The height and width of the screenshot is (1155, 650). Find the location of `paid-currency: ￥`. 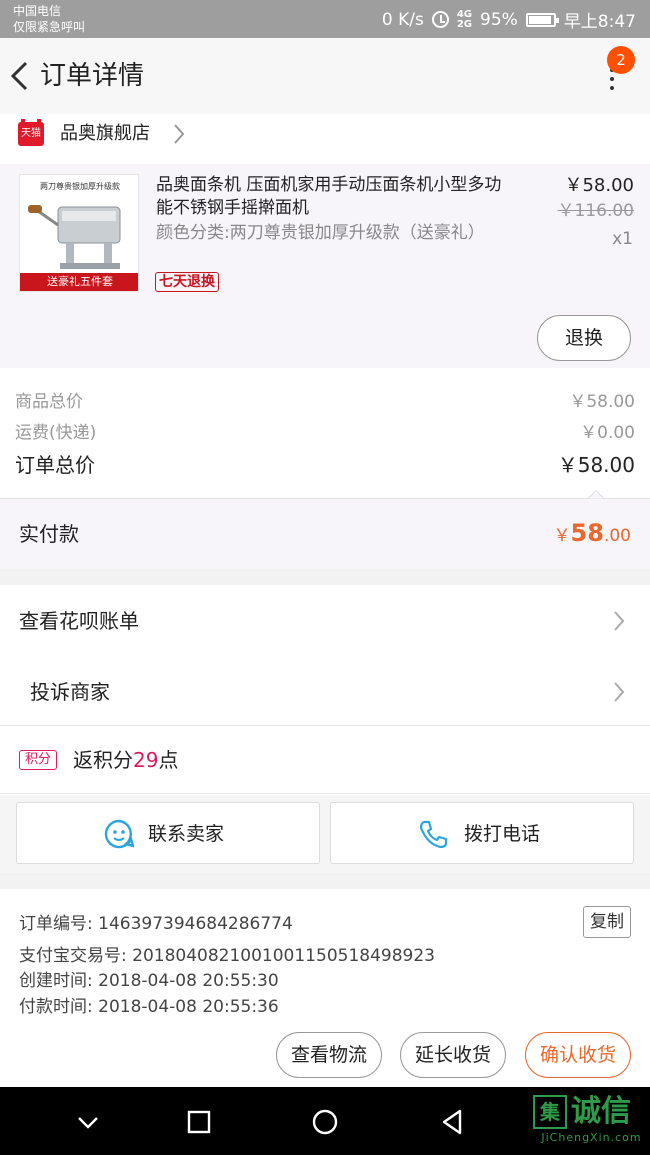

paid-currency: ￥ is located at coordinates (562, 536).